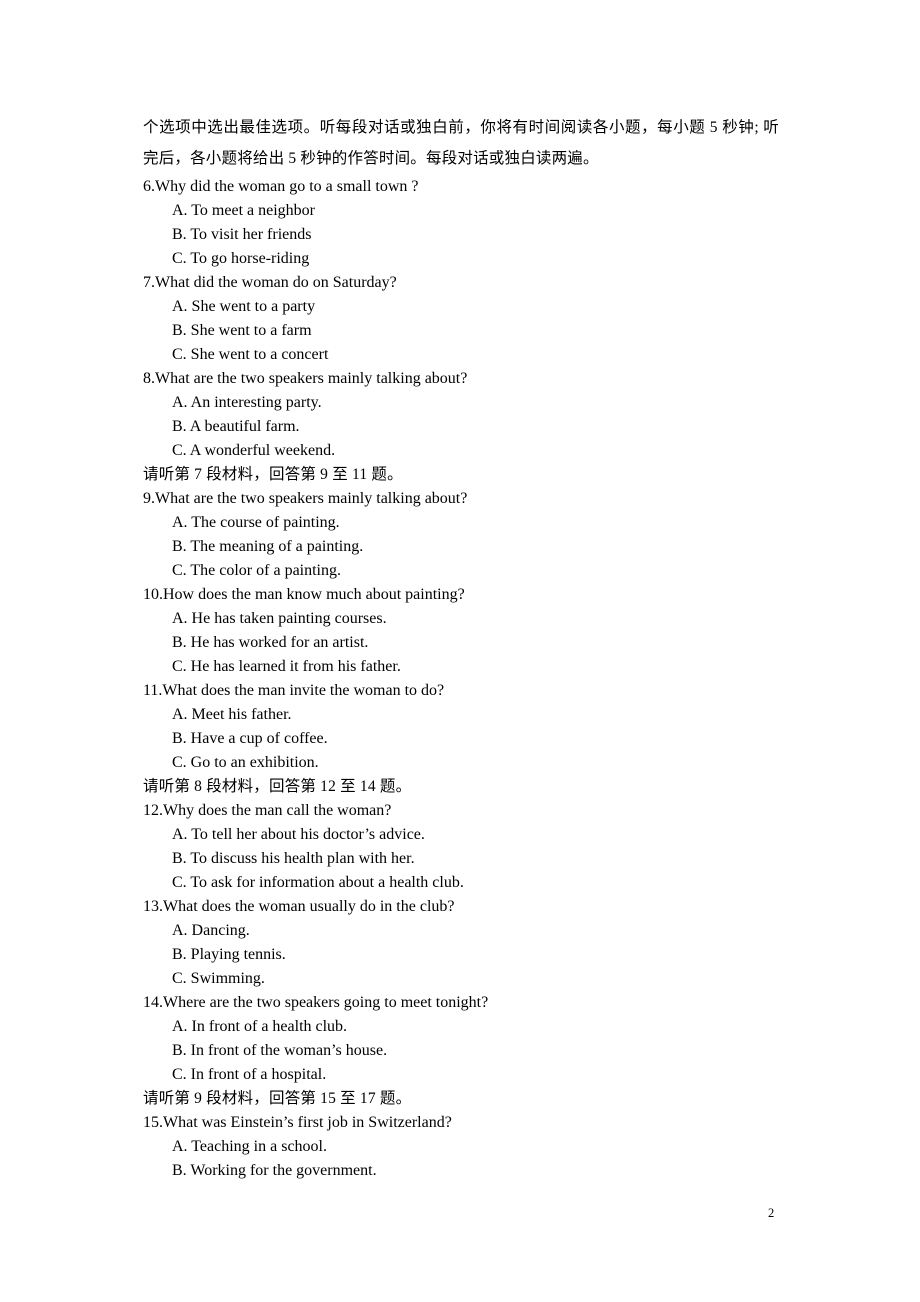 This screenshot has width=920, height=1302. Describe the element at coordinates (461, 643) in the screenshot. I see `answer-option: B. He has worked for an artist.` at that location.